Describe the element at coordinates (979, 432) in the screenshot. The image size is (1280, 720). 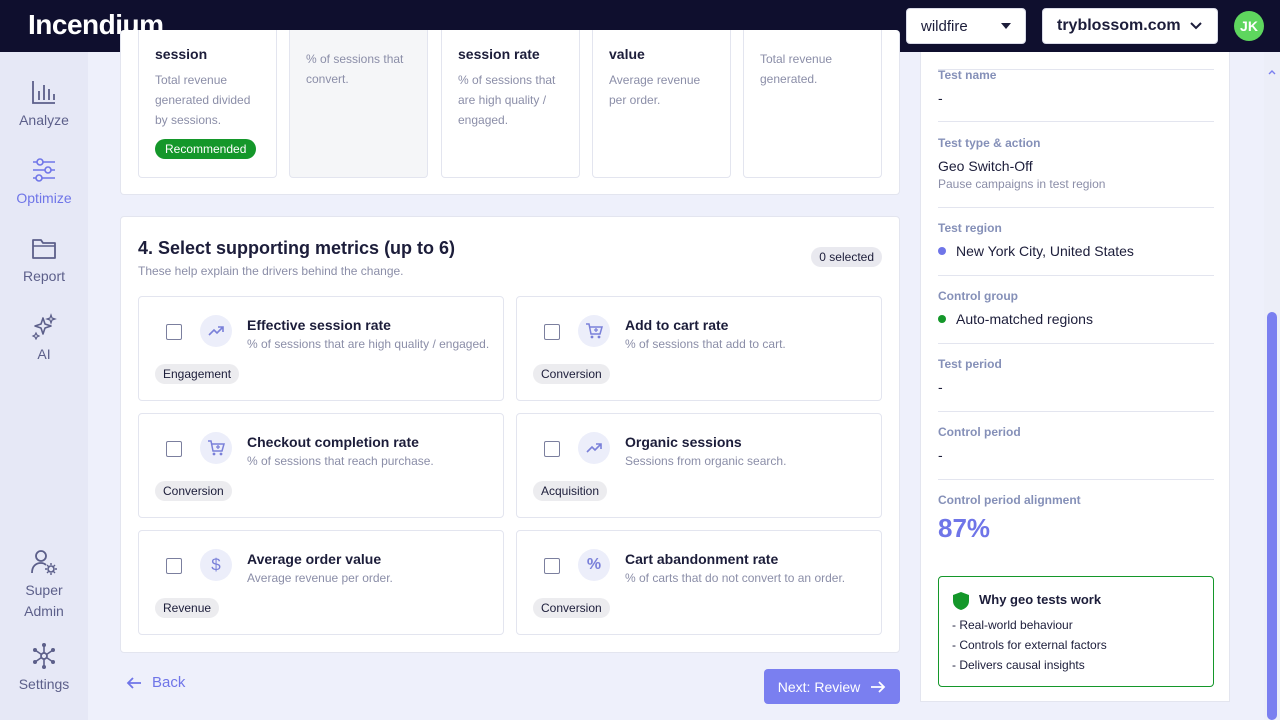
I see `summary-label: Control period` at that location.